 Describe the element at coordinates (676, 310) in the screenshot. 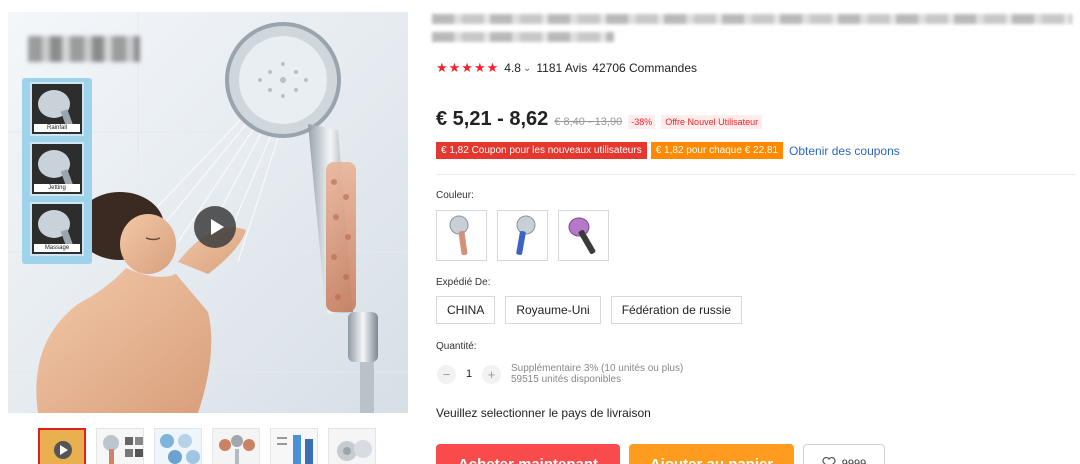

I see `ship-option-russia: Fédération de russie` at that location.